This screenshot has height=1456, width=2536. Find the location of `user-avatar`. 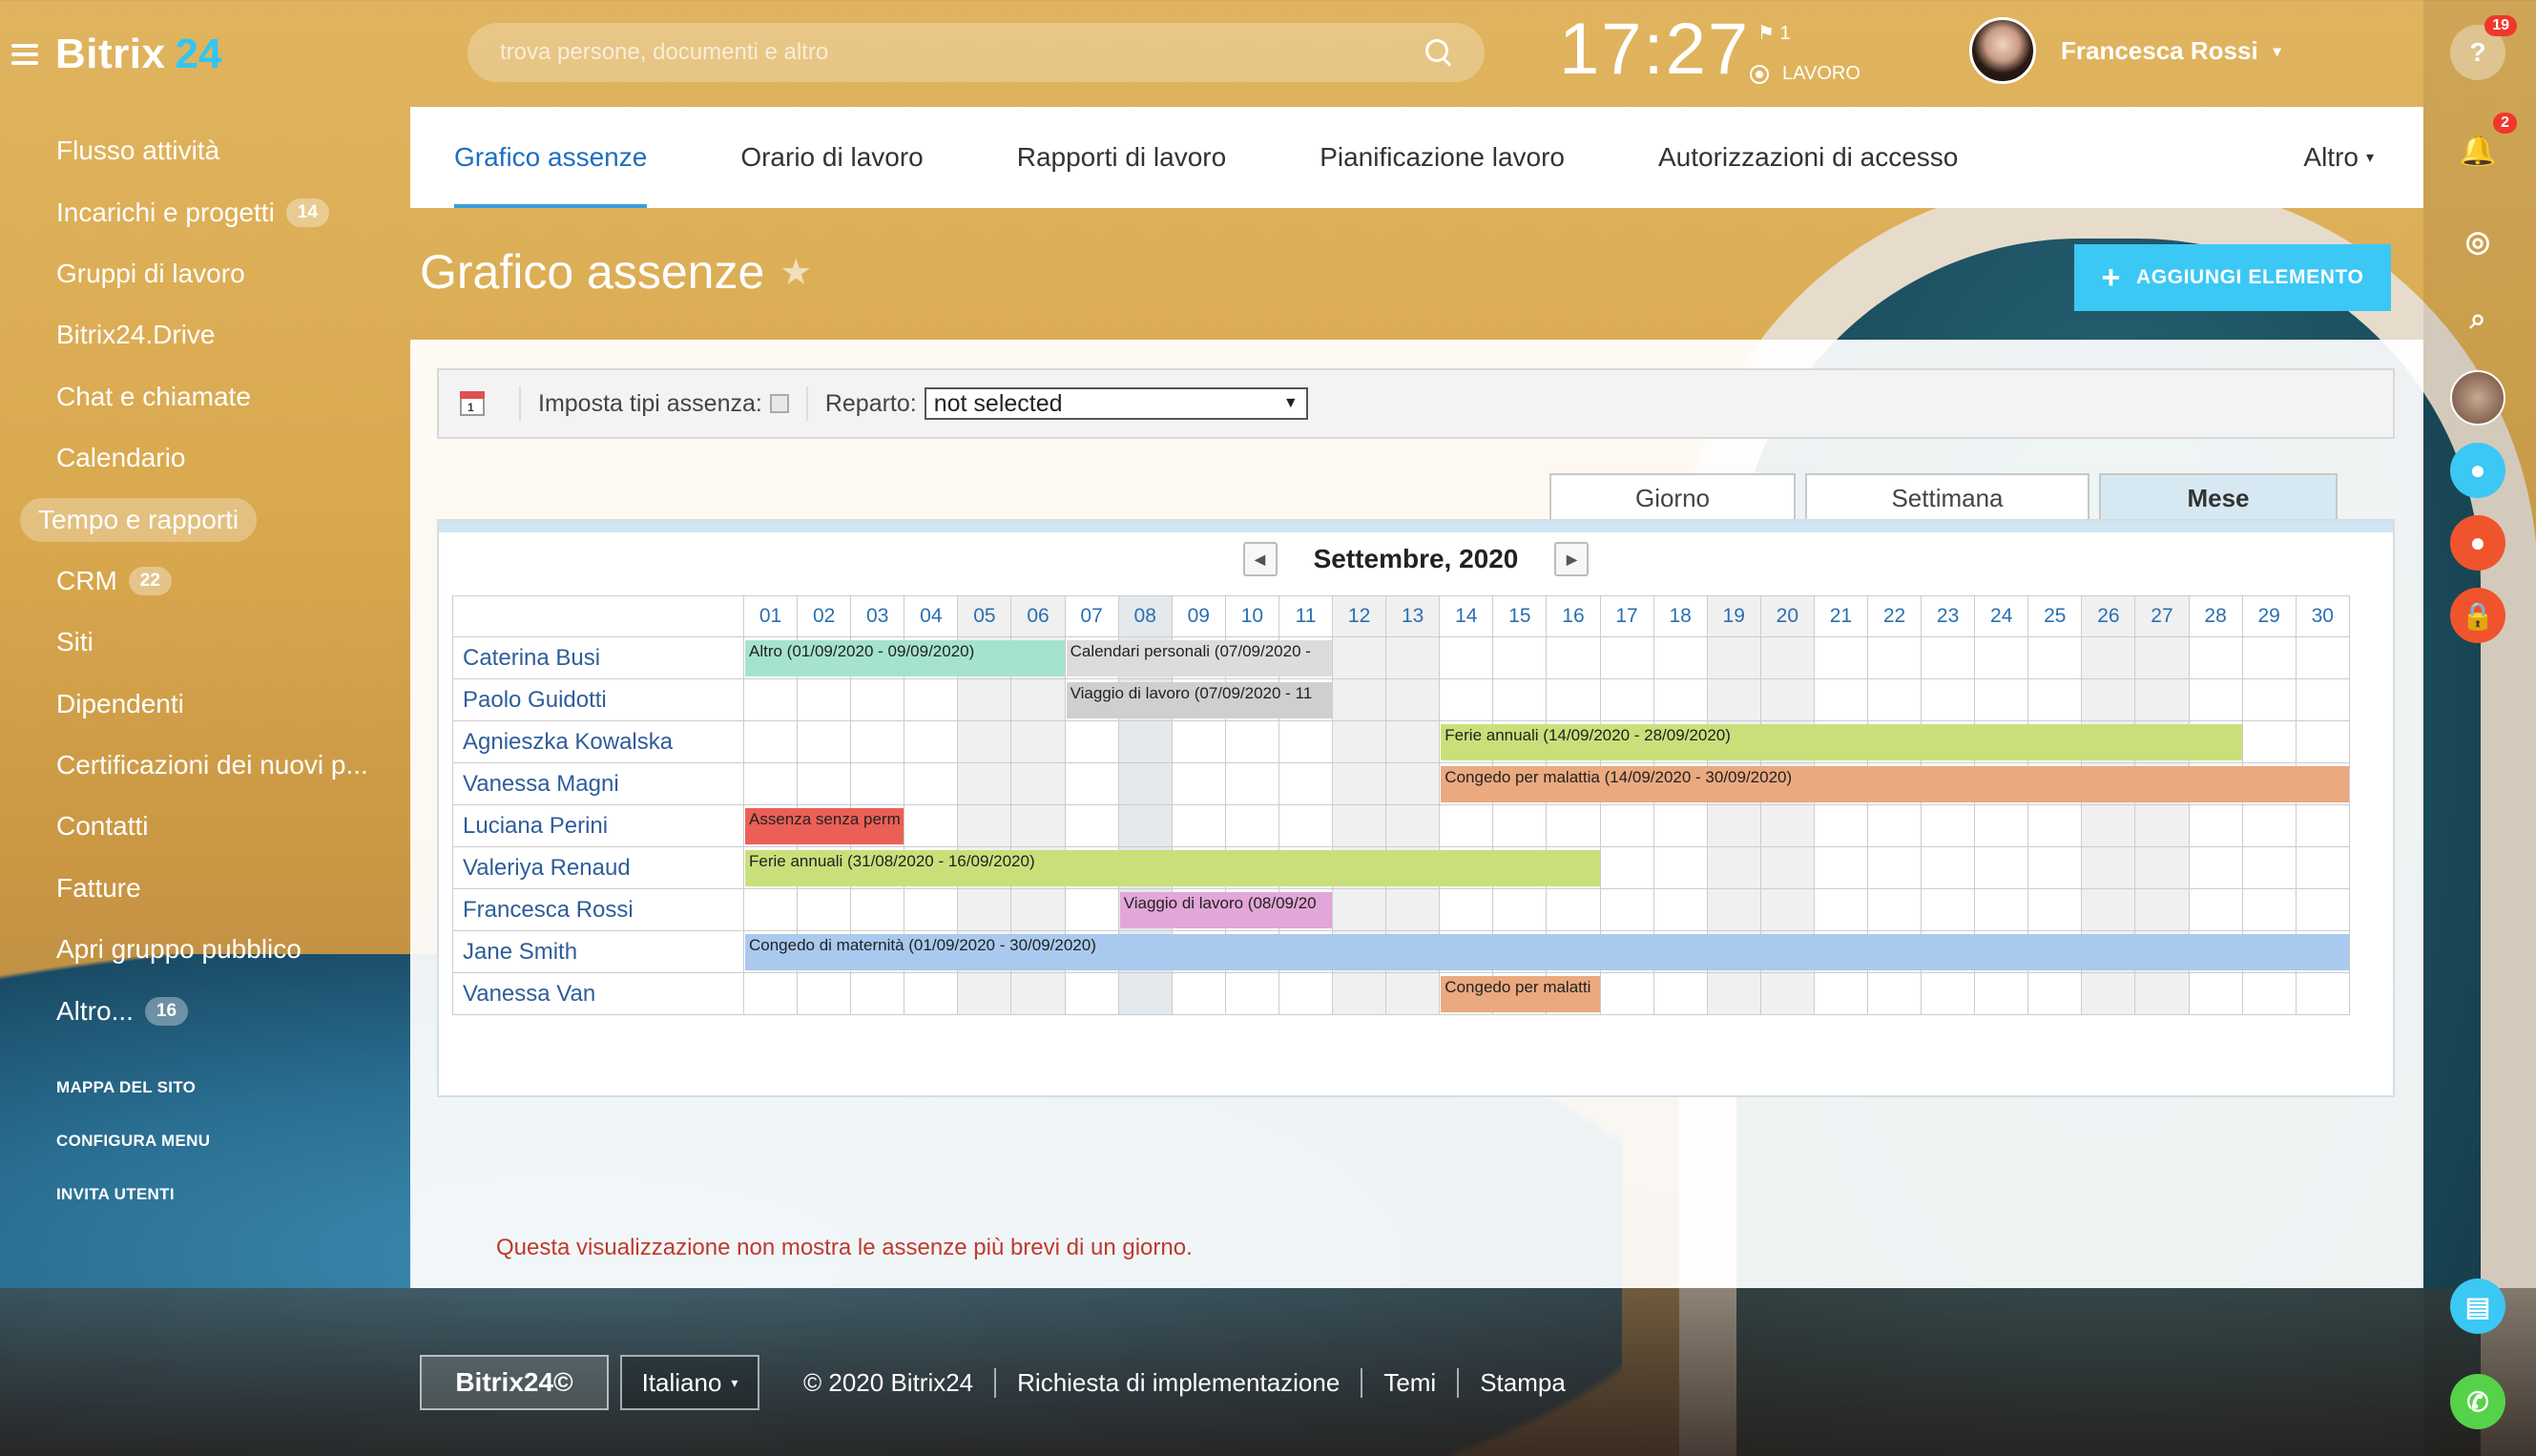

user-avatar is located at coordinates (2002, 51).